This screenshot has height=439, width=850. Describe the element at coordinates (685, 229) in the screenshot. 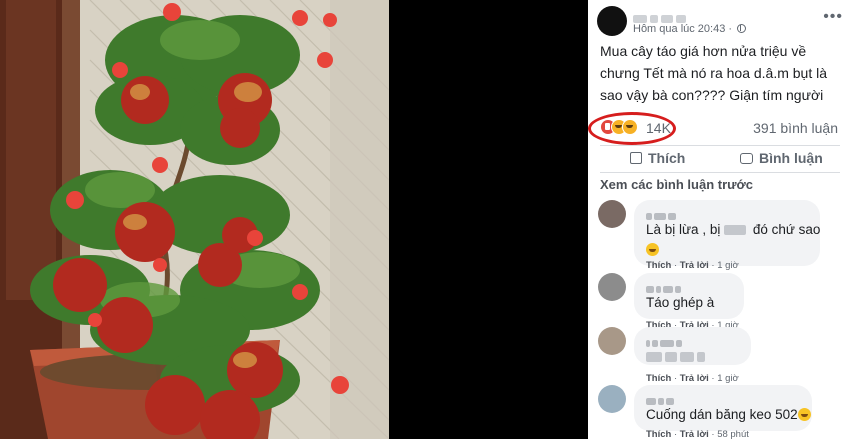

I see `comment-text-before: Là bị lừa , bị` at that location.